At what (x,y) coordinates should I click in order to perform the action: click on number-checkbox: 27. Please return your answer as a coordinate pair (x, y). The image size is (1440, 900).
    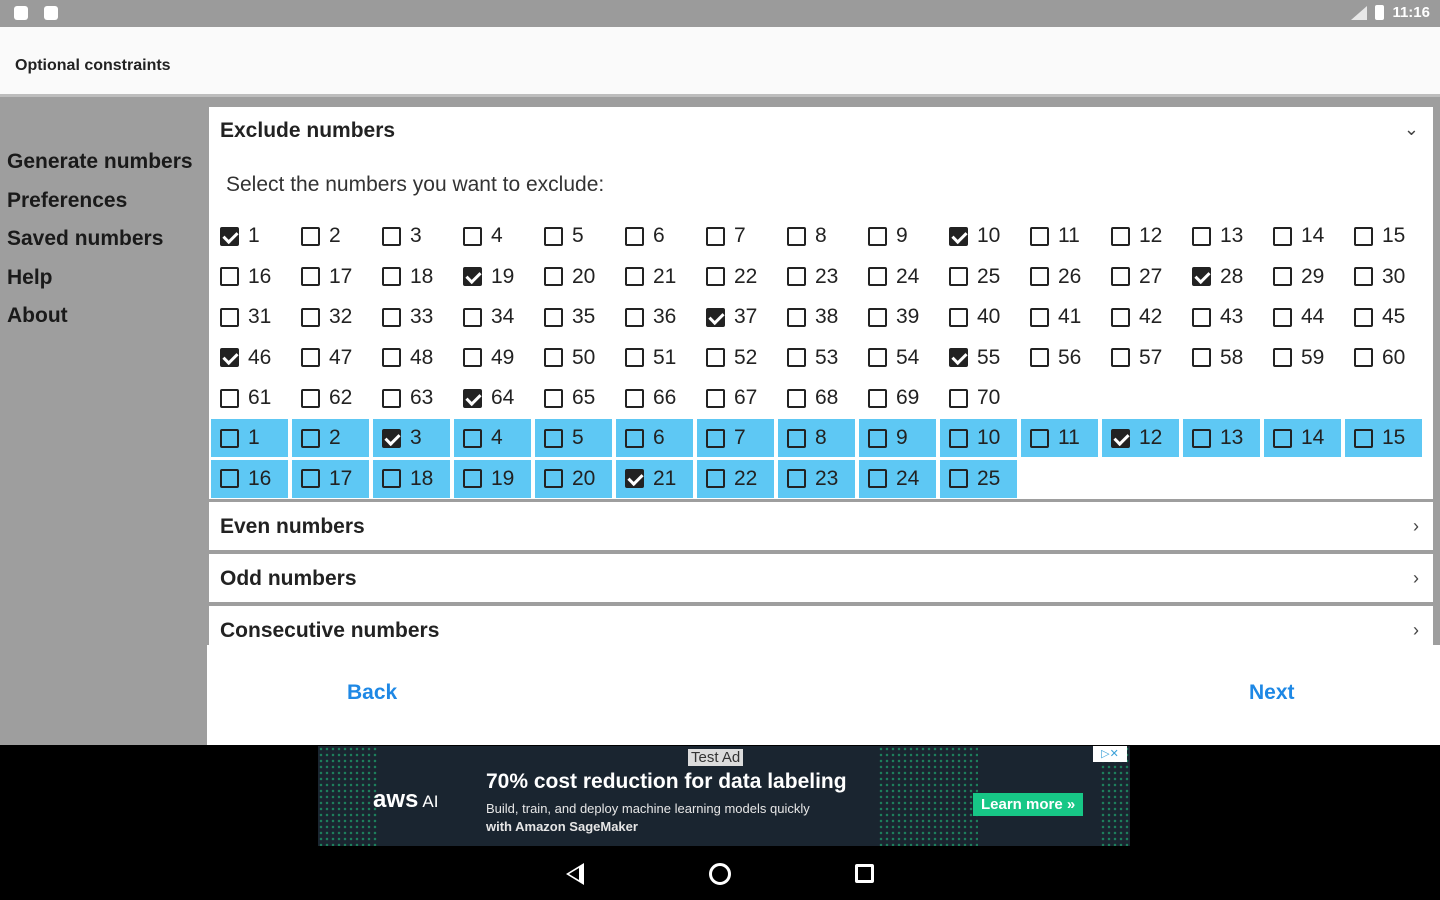
    Looking at the image, I should click on (1140, 277).